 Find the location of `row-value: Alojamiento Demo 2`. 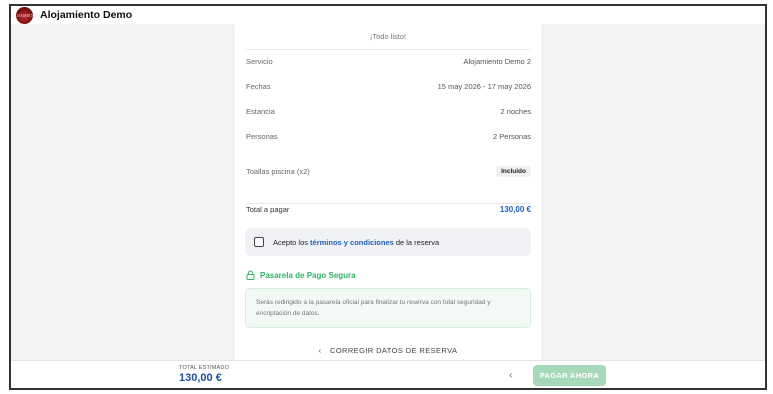

row-value: Alojamiento Demo 2 is located at coordinates (497, 61).